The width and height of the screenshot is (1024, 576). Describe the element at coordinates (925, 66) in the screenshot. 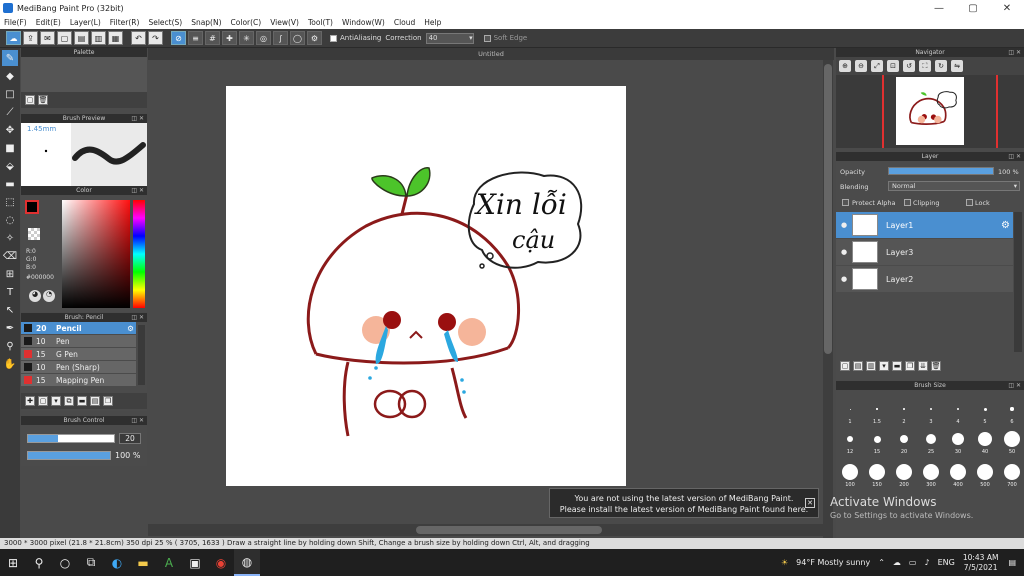

I see `fullscreen-icon: ⛶` at that location.